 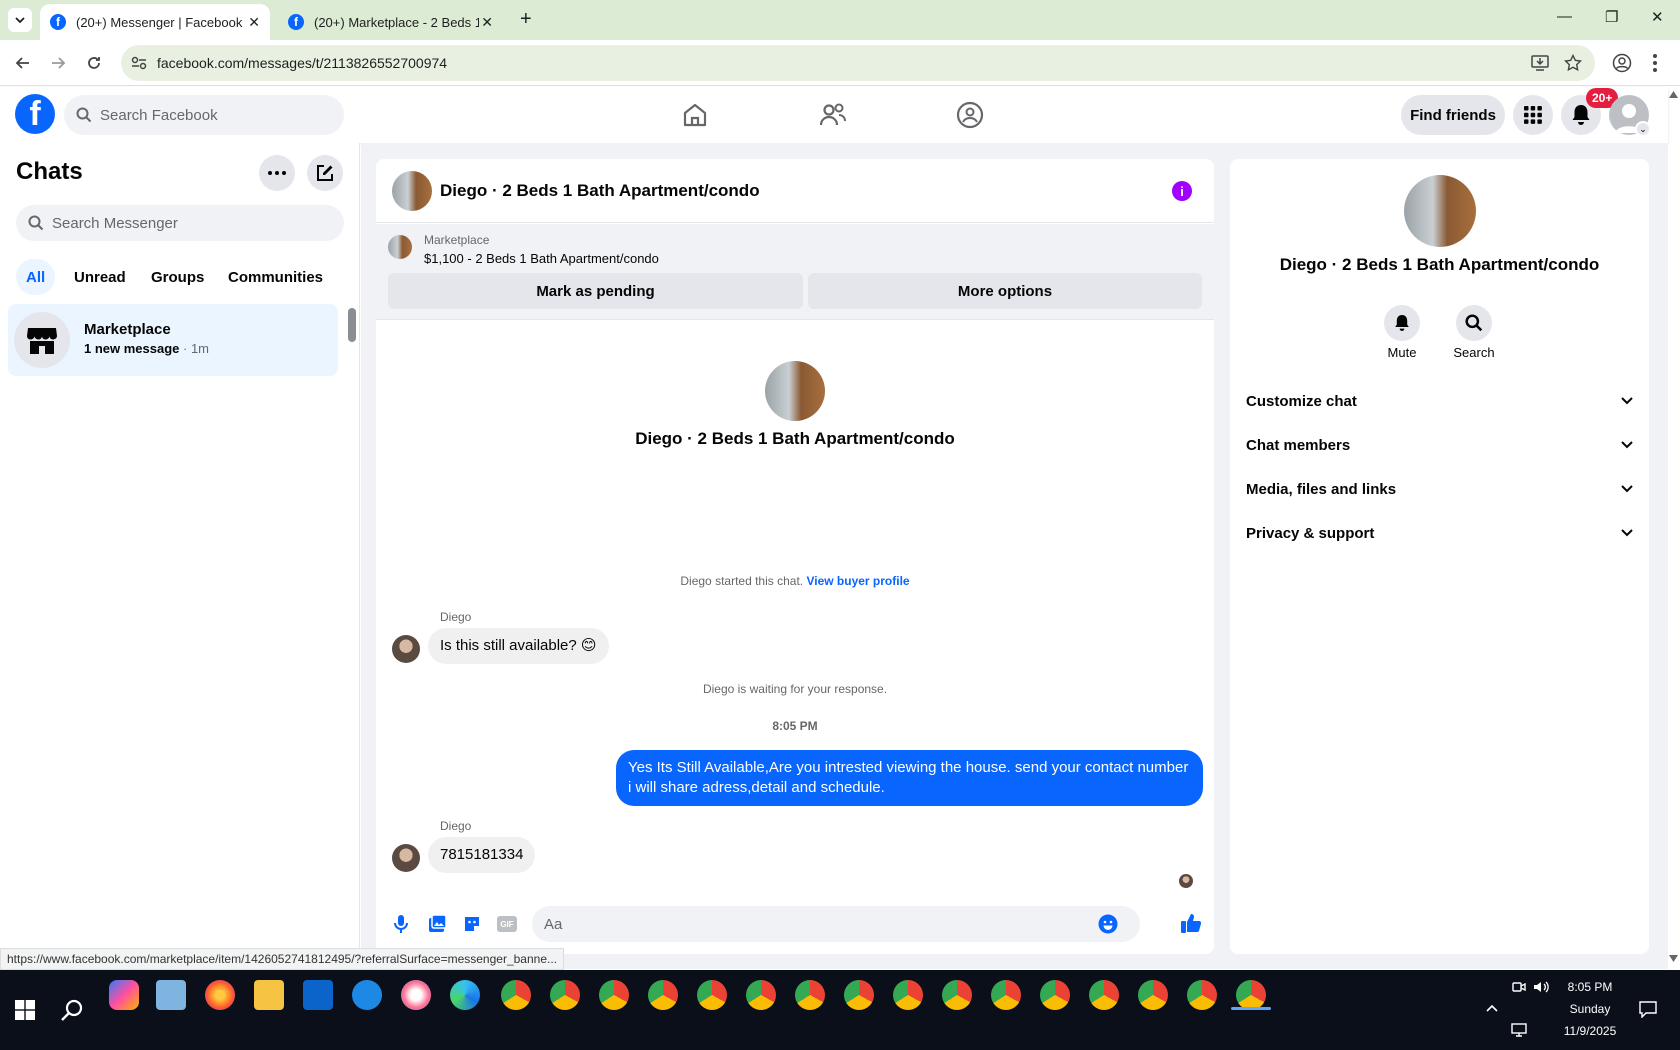 I want to click on incoming-message: Is this still available? 😊, so click(x=518, y=646).